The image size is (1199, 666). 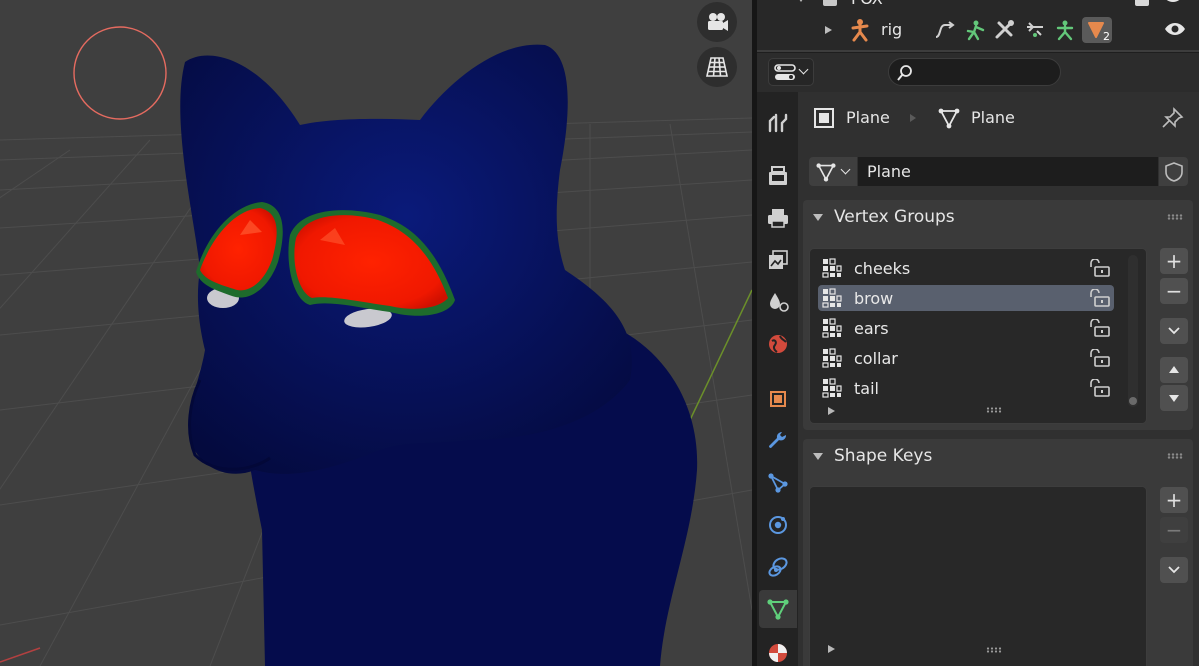 What do you see at coordinates (873, 298) in the screenshot?
I see `vertex-group-name: brow` at bounding box center [873, 298].